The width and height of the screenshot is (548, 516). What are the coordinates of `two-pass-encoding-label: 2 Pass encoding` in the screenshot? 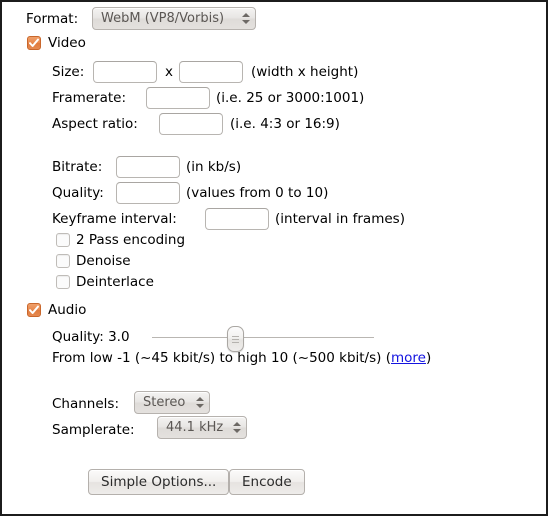 It's located at (131, 240).